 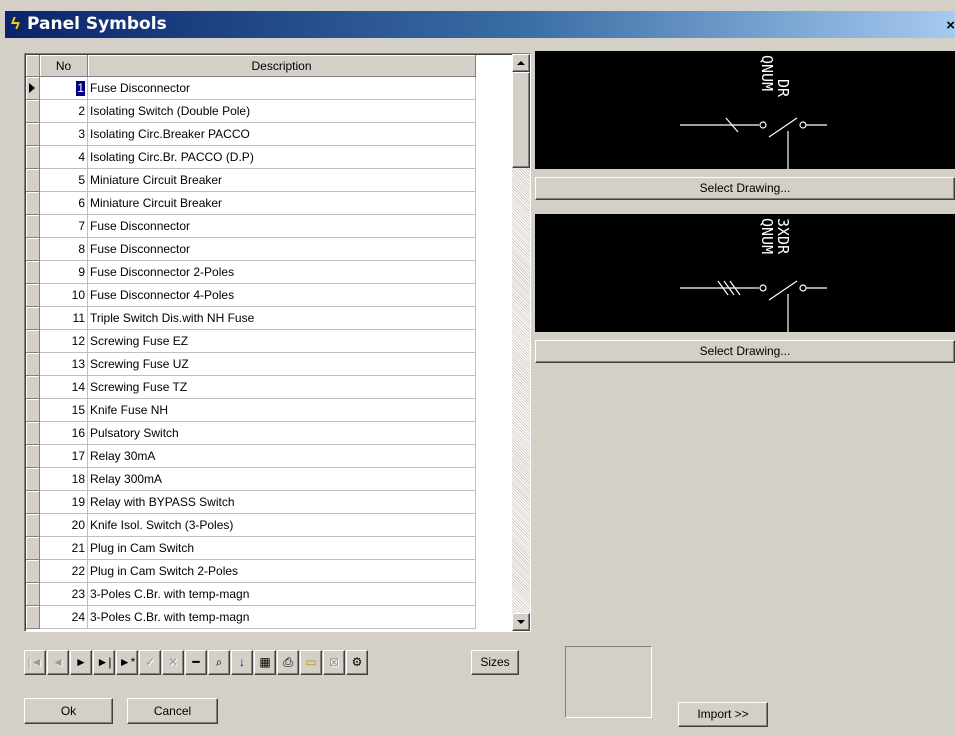 What do you see at coordinates (58, 662) in the screenshot?
I see `prior-record-button: ◄` at bounding box center [58, 662].